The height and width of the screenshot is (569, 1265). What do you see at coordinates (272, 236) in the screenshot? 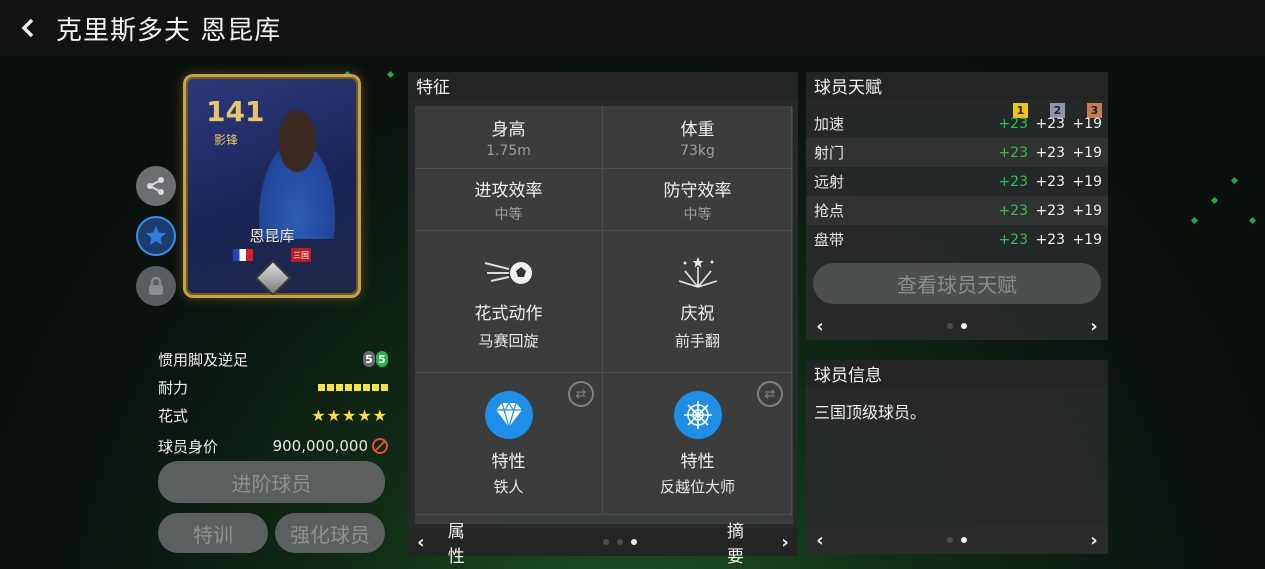
I see `card-player-name: 恩昆库` at bounding box center [272, 236].